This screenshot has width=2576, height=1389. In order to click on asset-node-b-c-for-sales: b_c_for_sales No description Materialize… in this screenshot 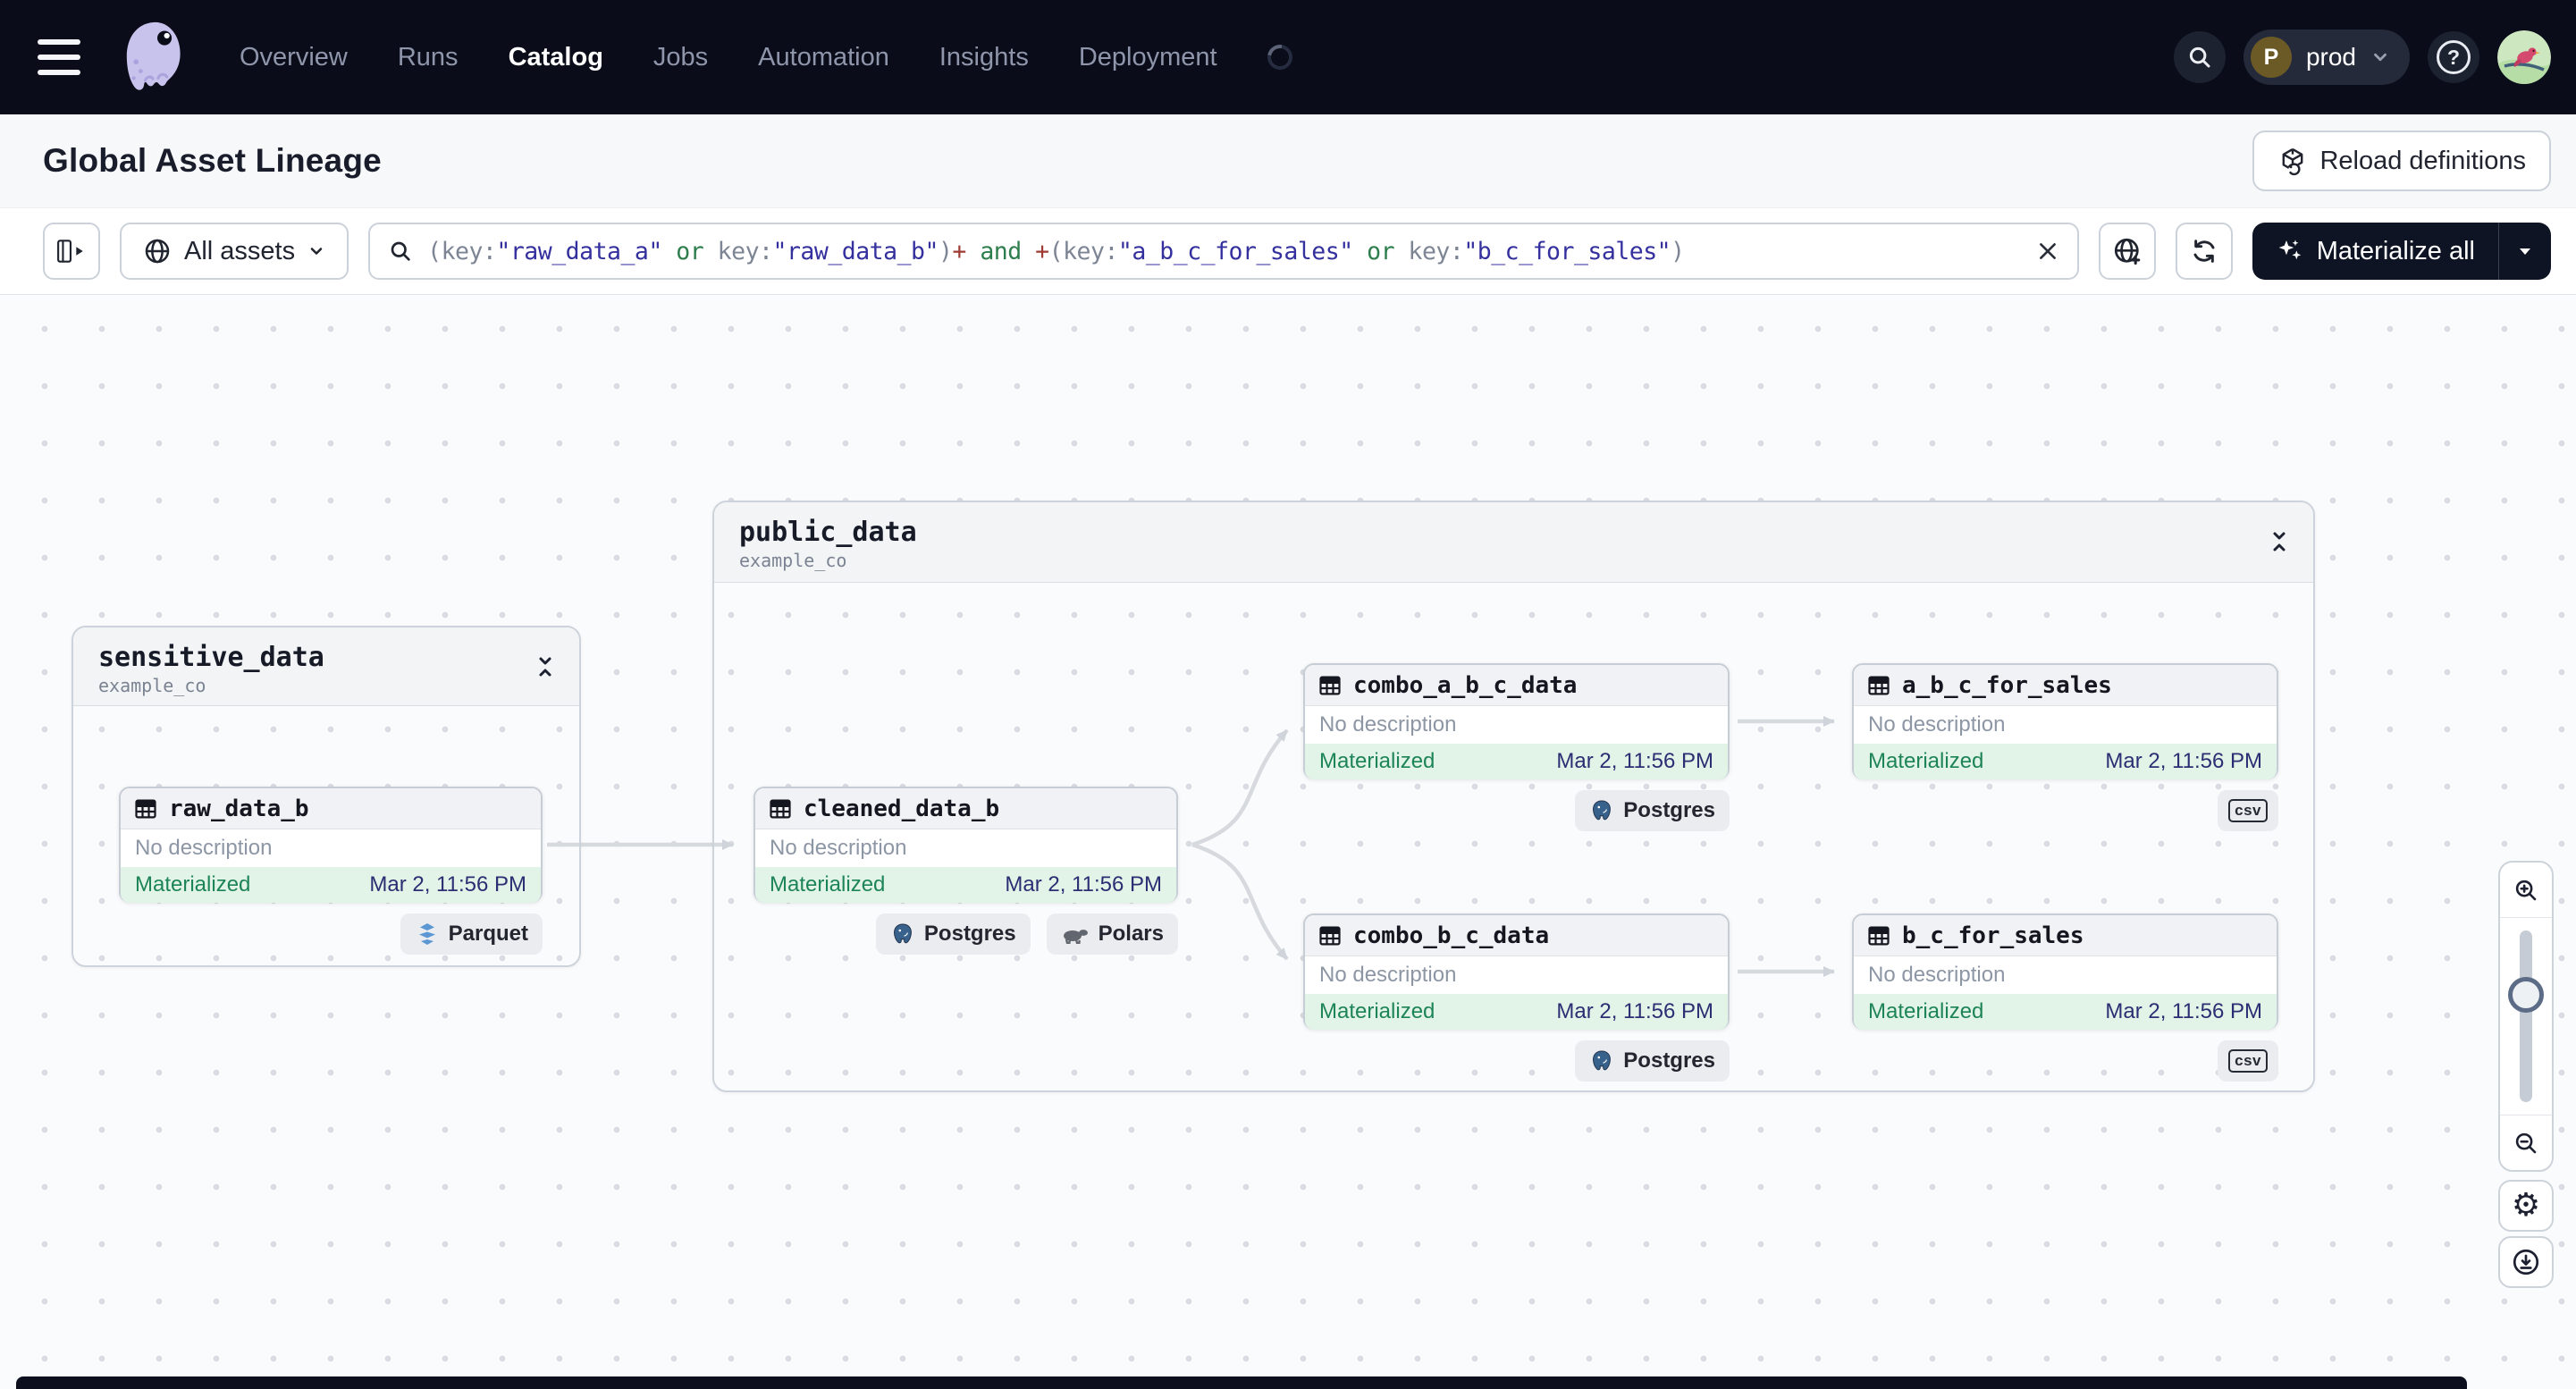, I will do `click(2065, 971)`.